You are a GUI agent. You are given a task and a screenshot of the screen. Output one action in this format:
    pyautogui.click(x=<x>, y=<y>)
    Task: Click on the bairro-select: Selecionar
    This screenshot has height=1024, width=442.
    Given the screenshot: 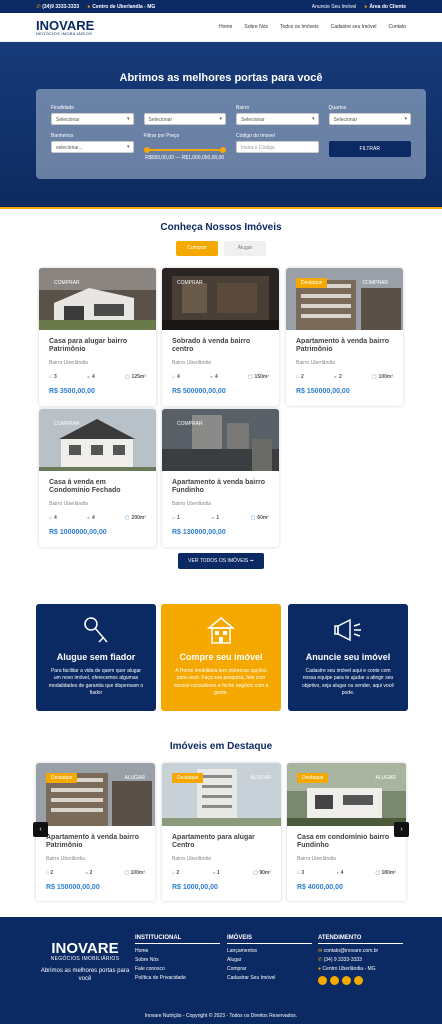 What is the action you would take?
    pyautogui.click(x=277, y=119)
    